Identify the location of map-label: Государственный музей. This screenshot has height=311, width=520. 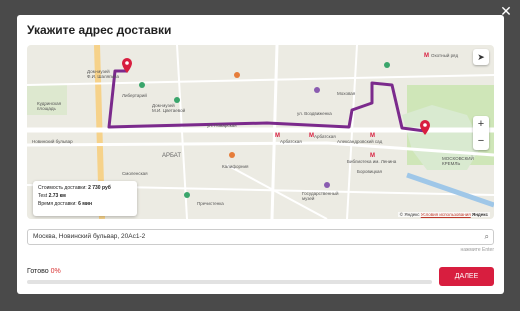
(320, 195).